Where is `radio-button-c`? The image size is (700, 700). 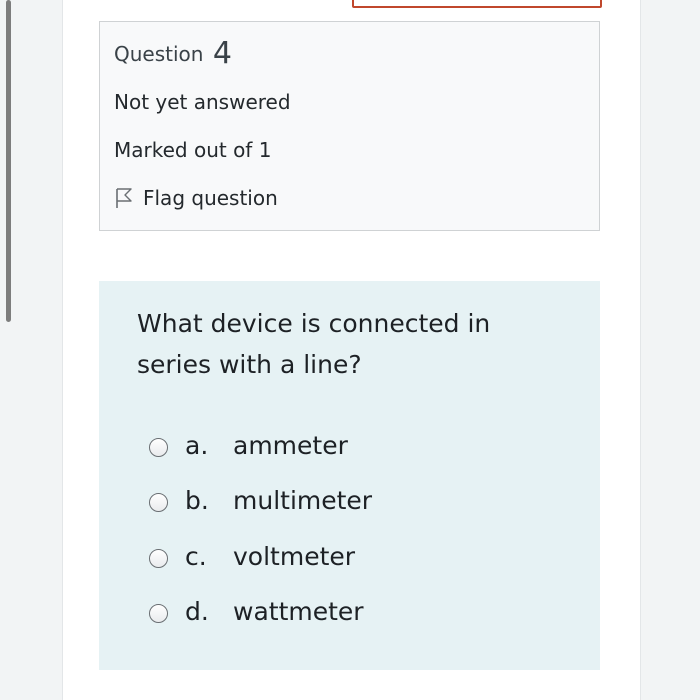
radio-button-c is located at coordinates (158, 558).